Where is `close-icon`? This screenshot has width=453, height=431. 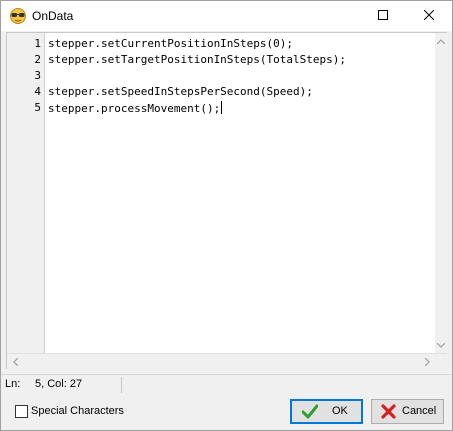 close-icon is located at coordinates (429, 16).